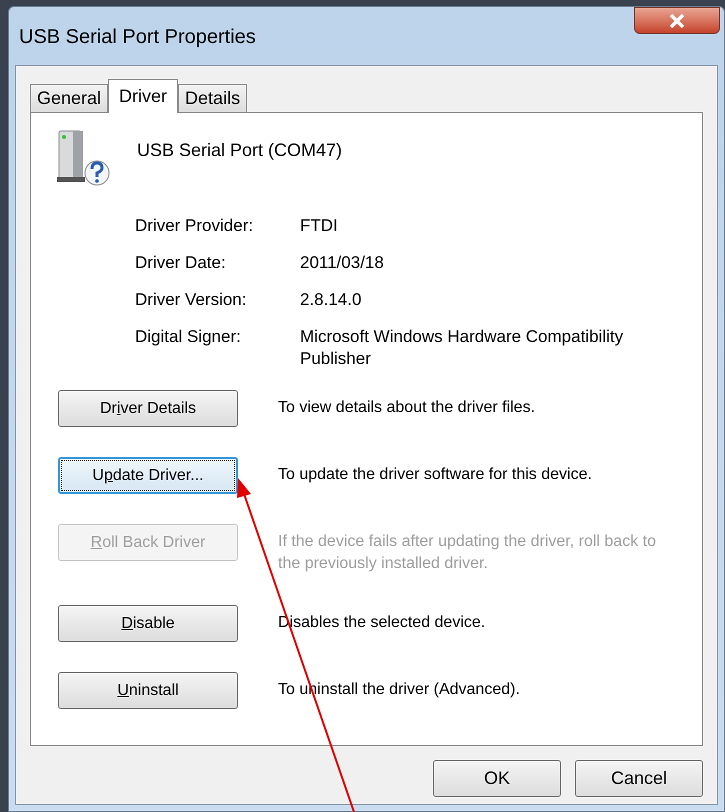 Image resolution: width=725 pixels, height=812 pixels. I want to click on close-icon, so click(677, 21).